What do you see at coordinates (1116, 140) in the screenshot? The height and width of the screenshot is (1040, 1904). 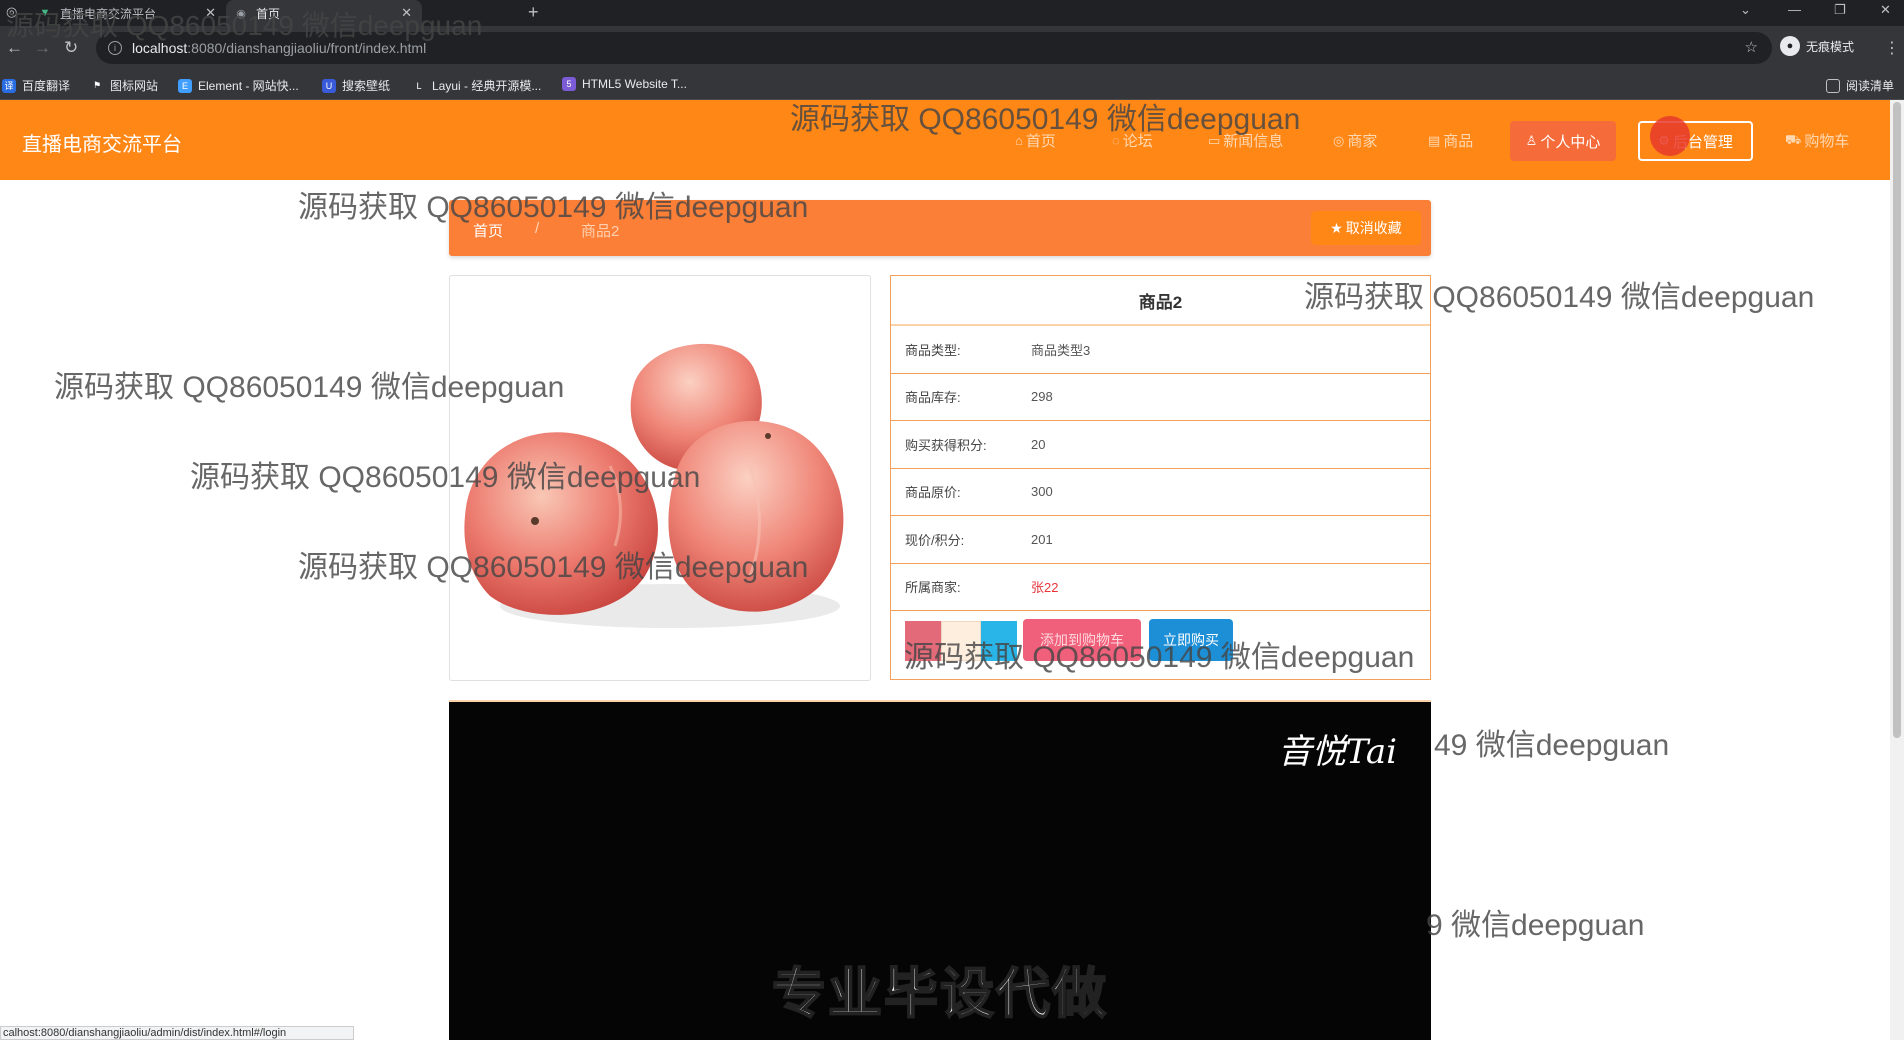 I see `chat-icon: ◌` at bounding box center [1116, 140].